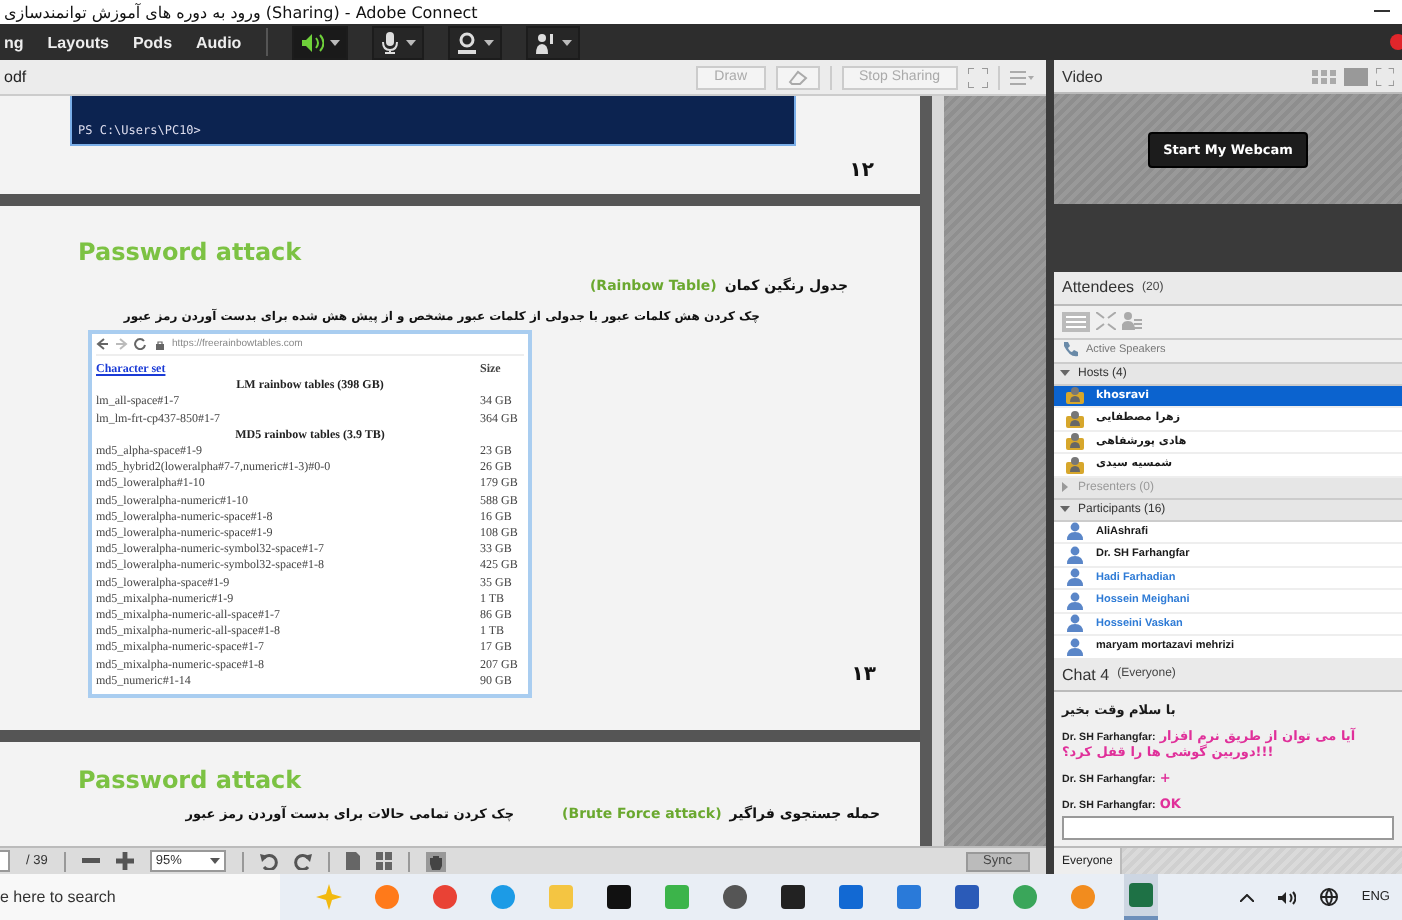 This screenshot has width=1402, height=920. I want to click on menu-item: Audio, so click(219, 42).